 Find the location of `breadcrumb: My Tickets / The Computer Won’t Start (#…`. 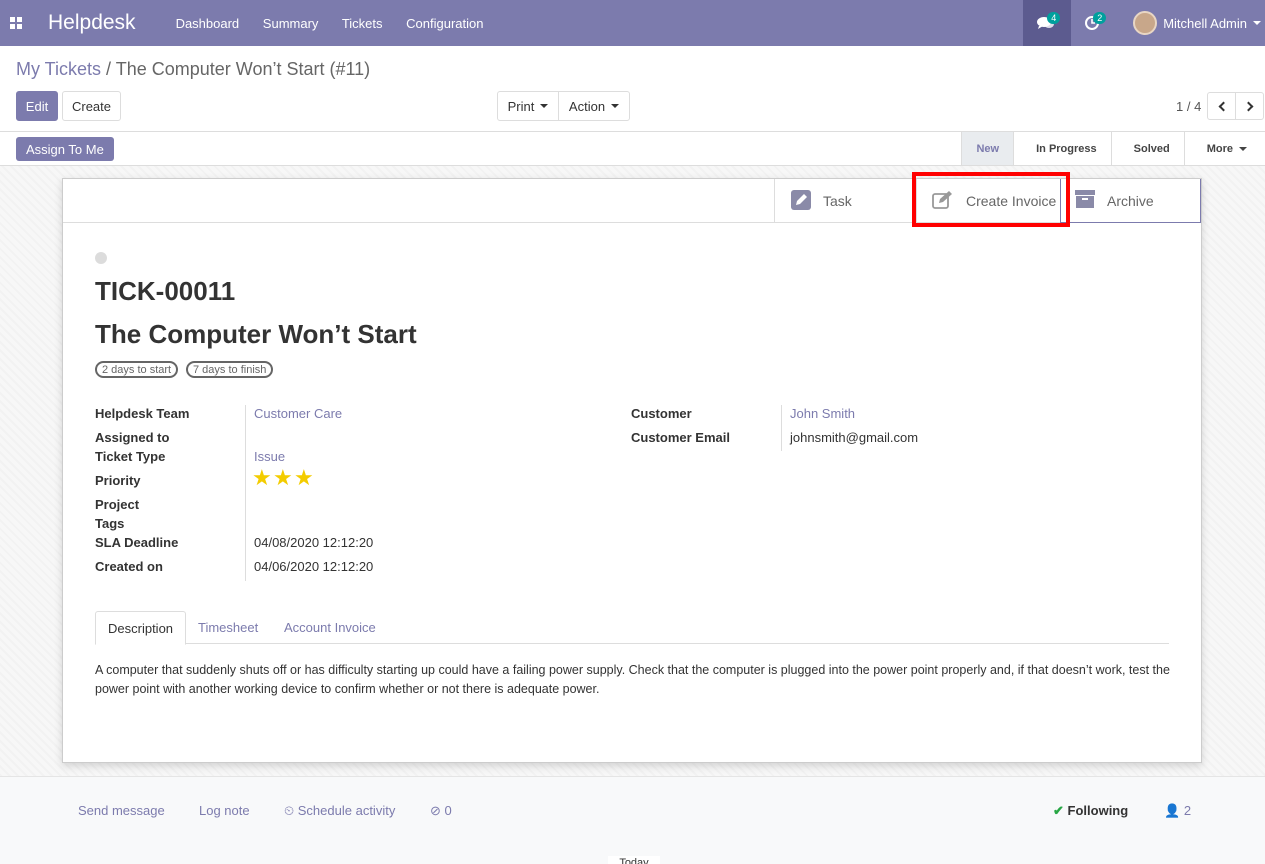

breadcrumb: My Tickets / The Computer Won’t Start (#… is located at coordinates (193, 69).